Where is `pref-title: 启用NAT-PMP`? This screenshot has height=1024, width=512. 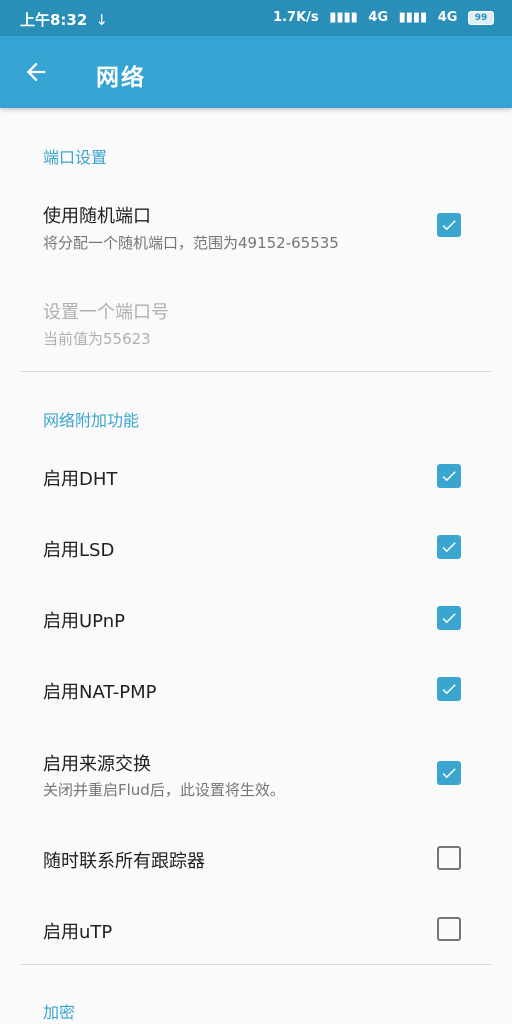 pref-title: 启用NAT-PMP is located at coordinates (100, 692).